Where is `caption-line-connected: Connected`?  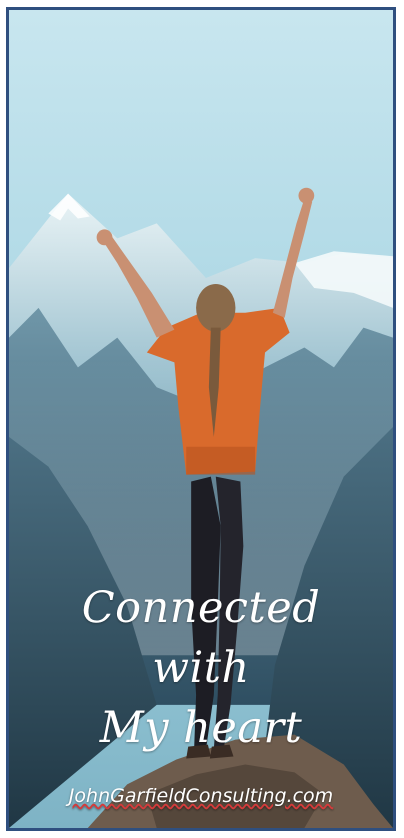
caption-line-connected: Connected is located at coordinates (201, 608).